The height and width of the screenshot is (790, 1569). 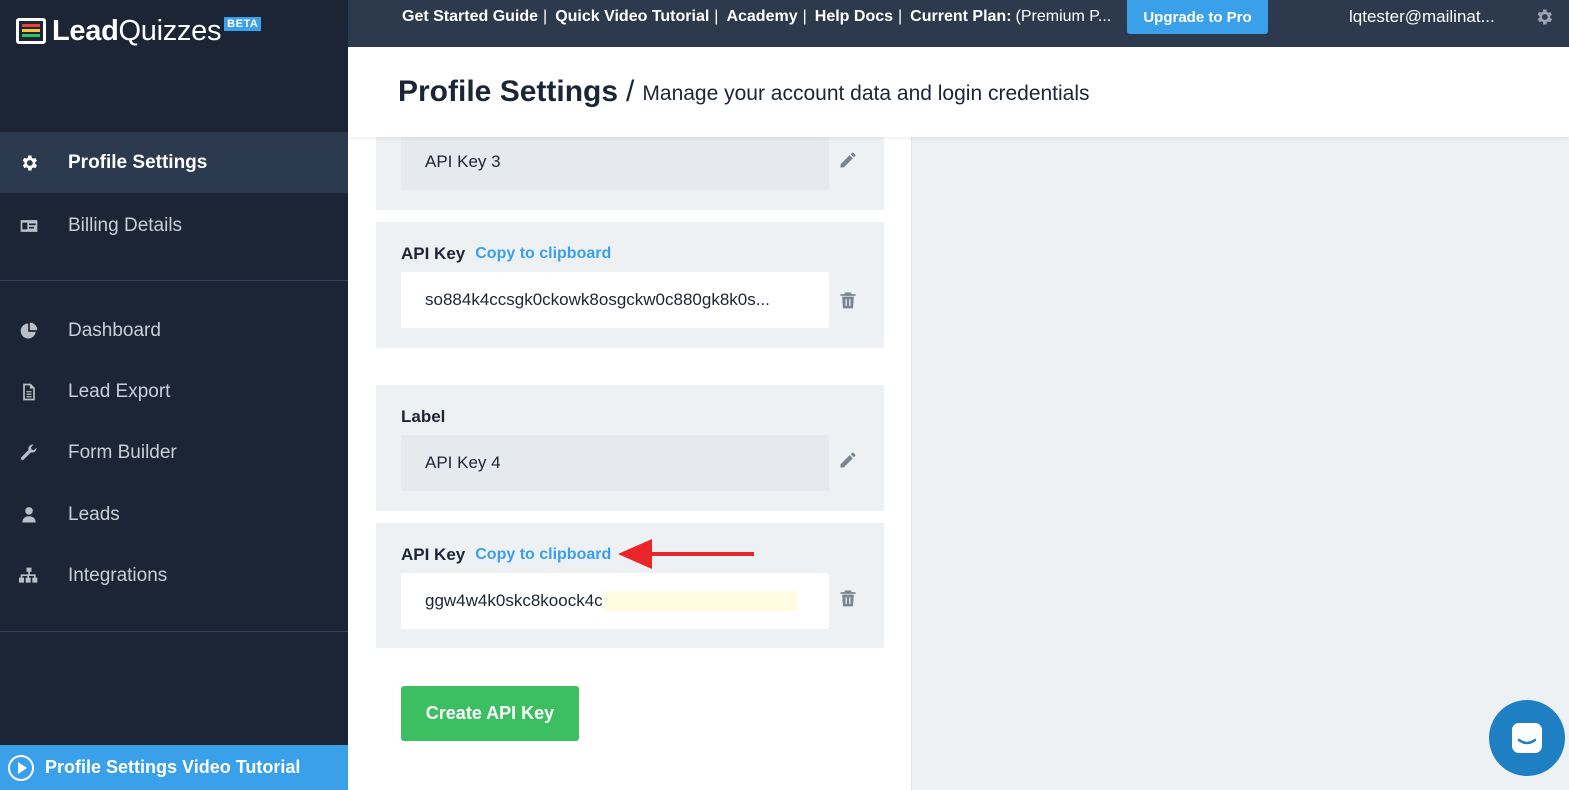 I want to click on sidebar-item-label: Billing Details, so click(x=125, y=225).